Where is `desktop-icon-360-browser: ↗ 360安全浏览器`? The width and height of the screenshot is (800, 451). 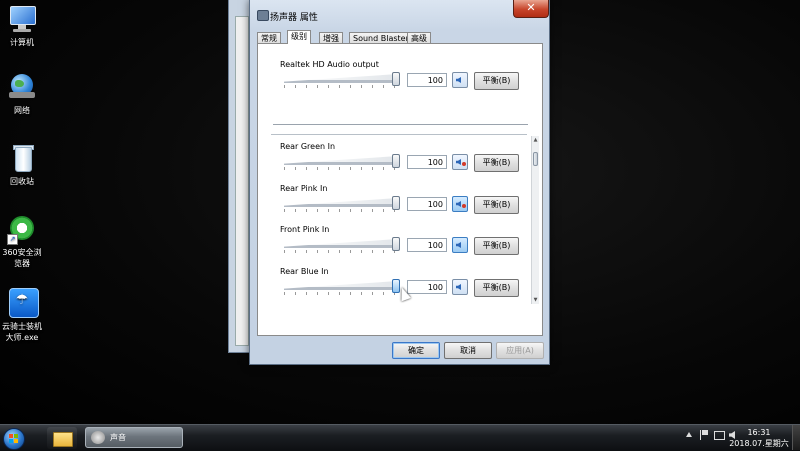
desktop-icon-360-browser: ↗ 360安全浏览器 is located at coordinates (22, 241).